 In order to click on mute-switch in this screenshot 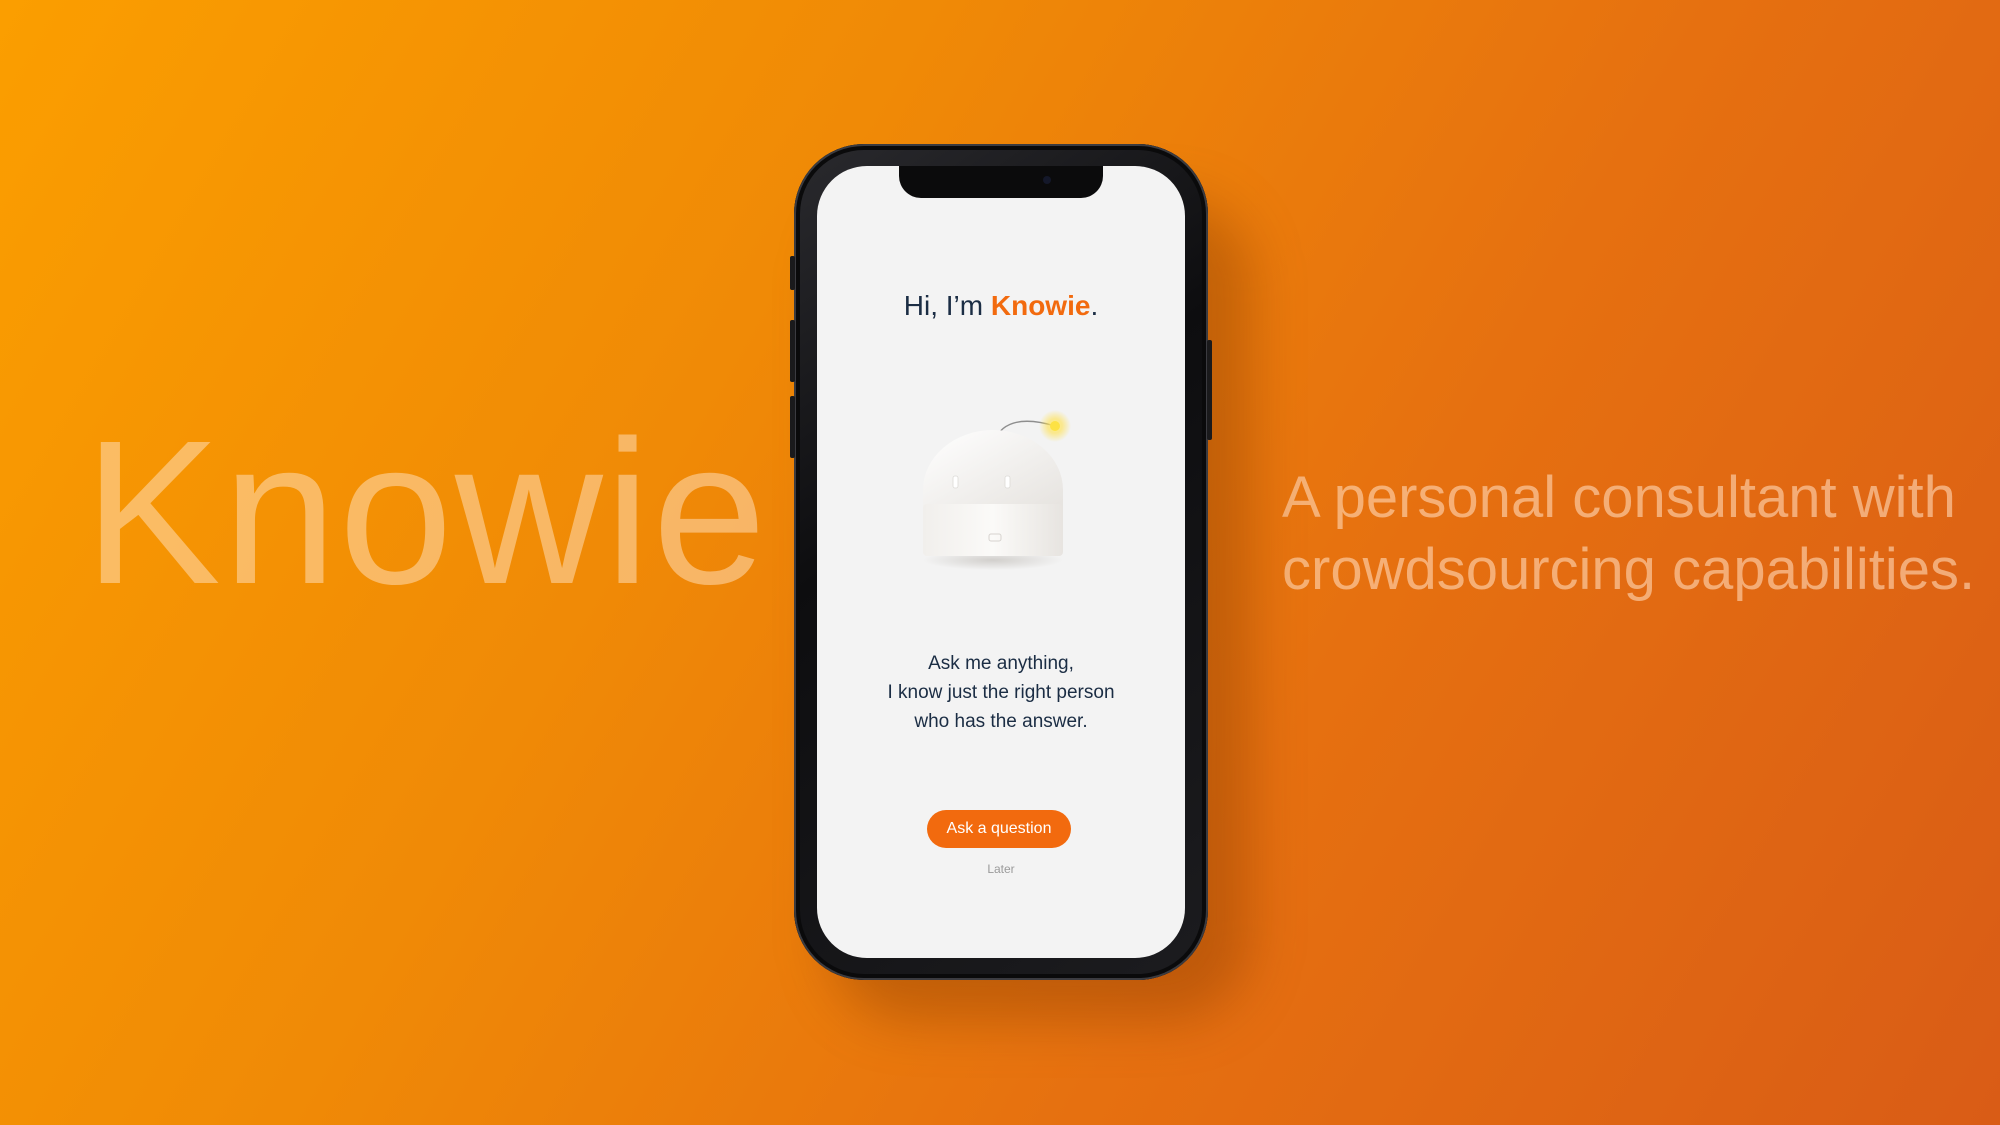, I will do `click(792, 273)`.